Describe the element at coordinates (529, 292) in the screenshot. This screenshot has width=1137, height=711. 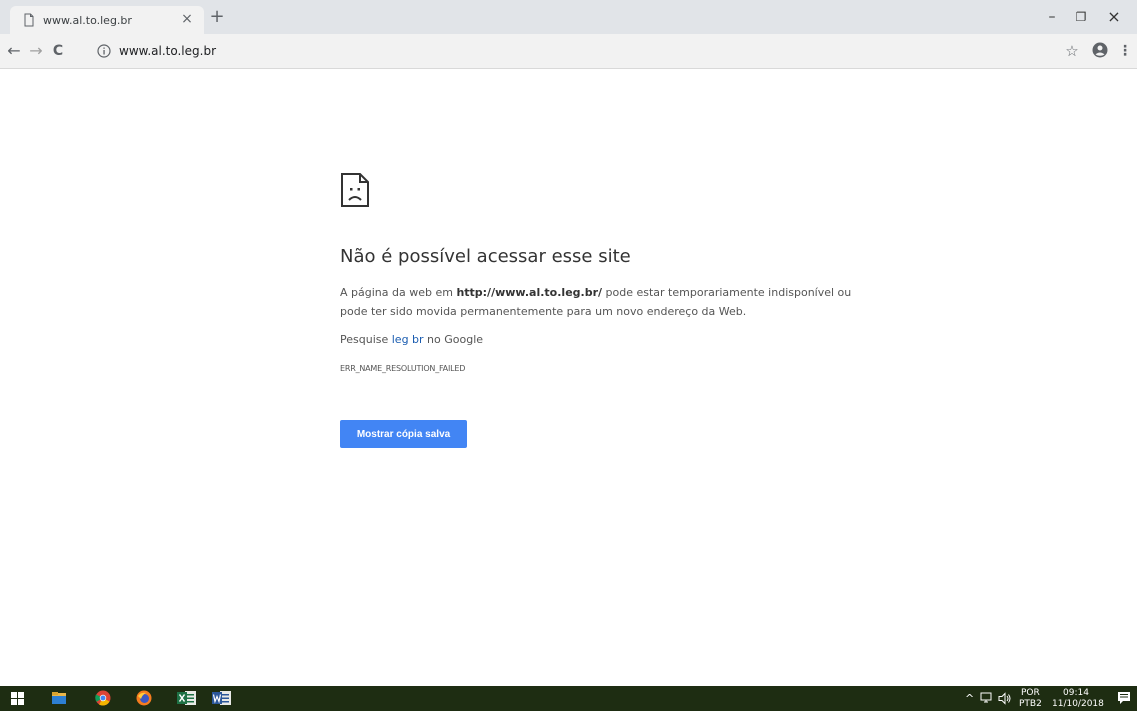
I see `error-url: http://www.al.to.leg.br/` at that location.